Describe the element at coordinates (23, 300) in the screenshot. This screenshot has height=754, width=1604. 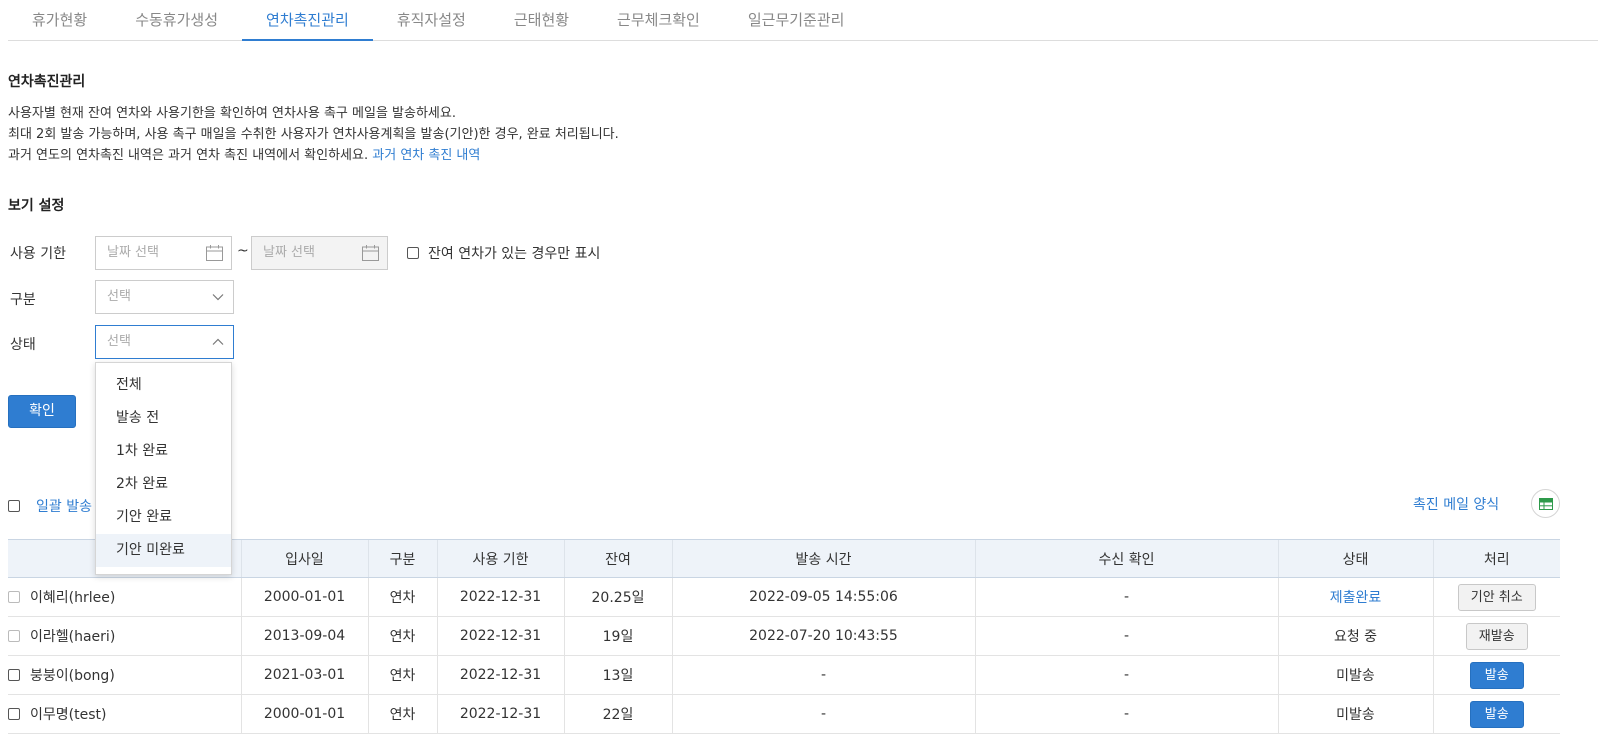
I see `category-label: 구분` at that location.